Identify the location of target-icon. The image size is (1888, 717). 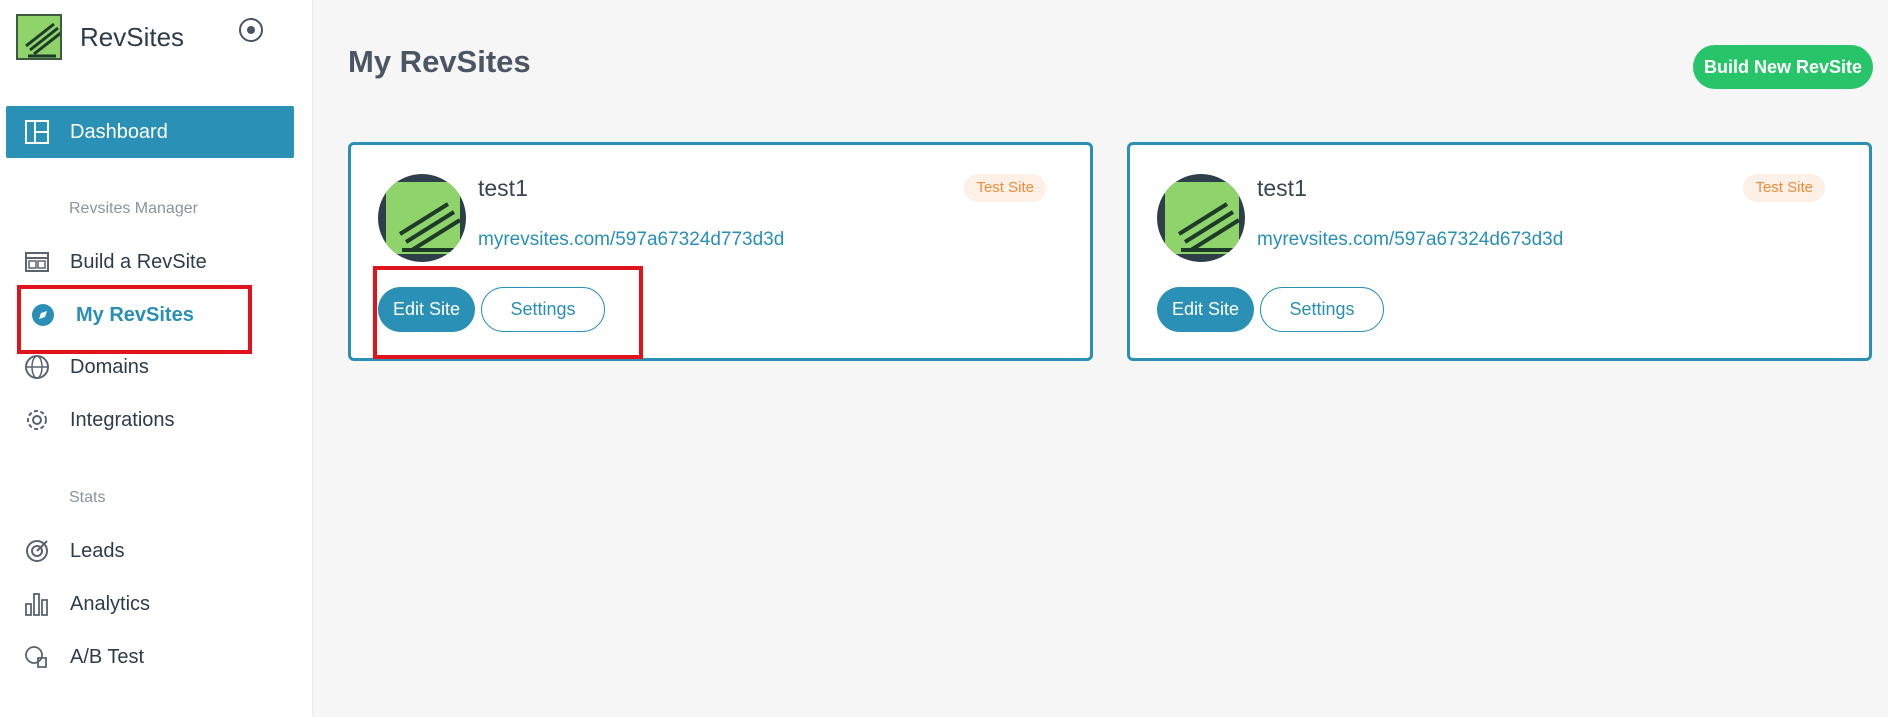
(37, 551).